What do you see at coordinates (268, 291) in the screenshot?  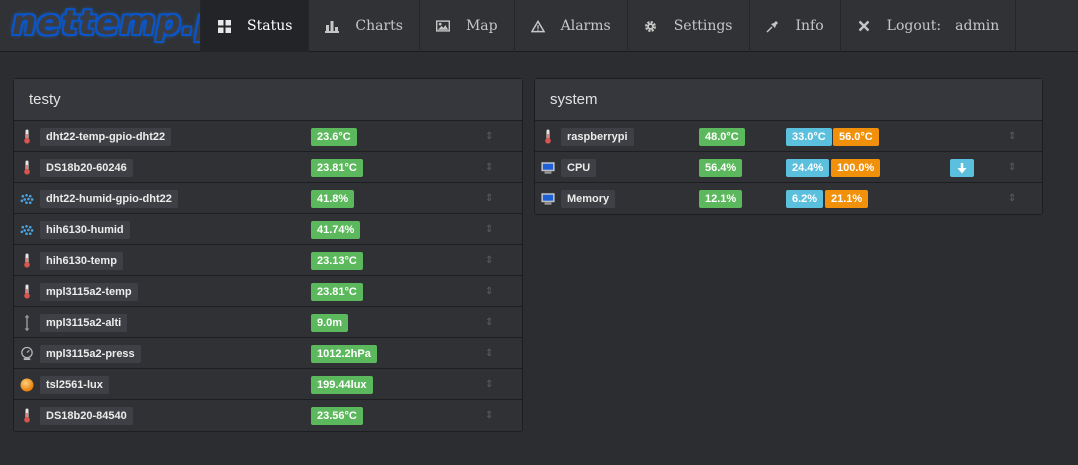 I see `sensor-row: mpl3115a2-temp 23.81°C ⇕` at bounding box center [268, 291].